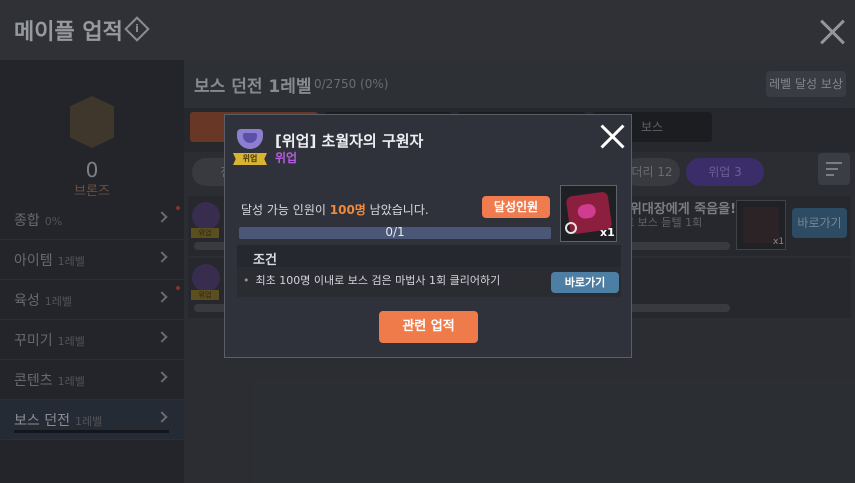  Describe the element at coordinates (372, 280) in the screenshot. I see `condition-item: • 최초 100명 이내로 보스 검은 마법사 1회 클리어하기` at that location.